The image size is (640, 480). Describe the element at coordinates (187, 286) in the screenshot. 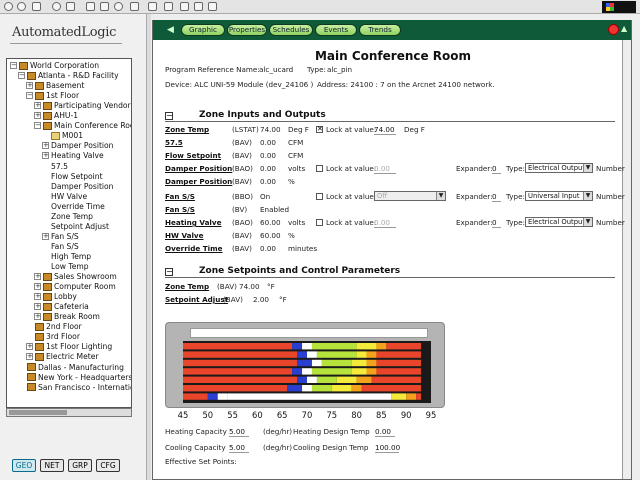

I see `setpoint-name-link: Zone Temp` at that location.